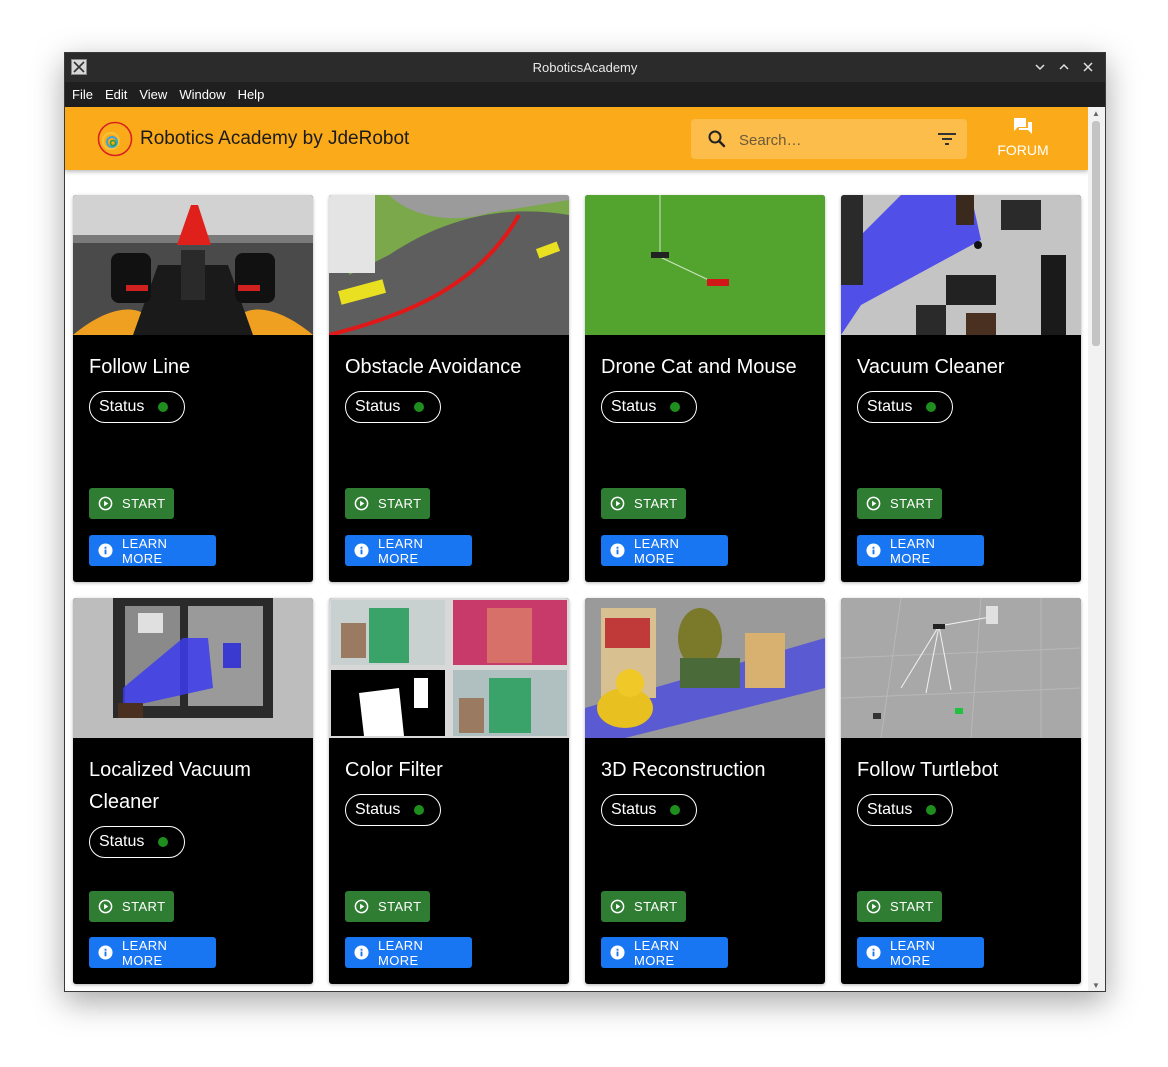 The height and width of the screenshot is (1067, 1168). I want to click on exercise-card-color-filter: Color Filter Status START LEARN MORE, so click(449, 791).